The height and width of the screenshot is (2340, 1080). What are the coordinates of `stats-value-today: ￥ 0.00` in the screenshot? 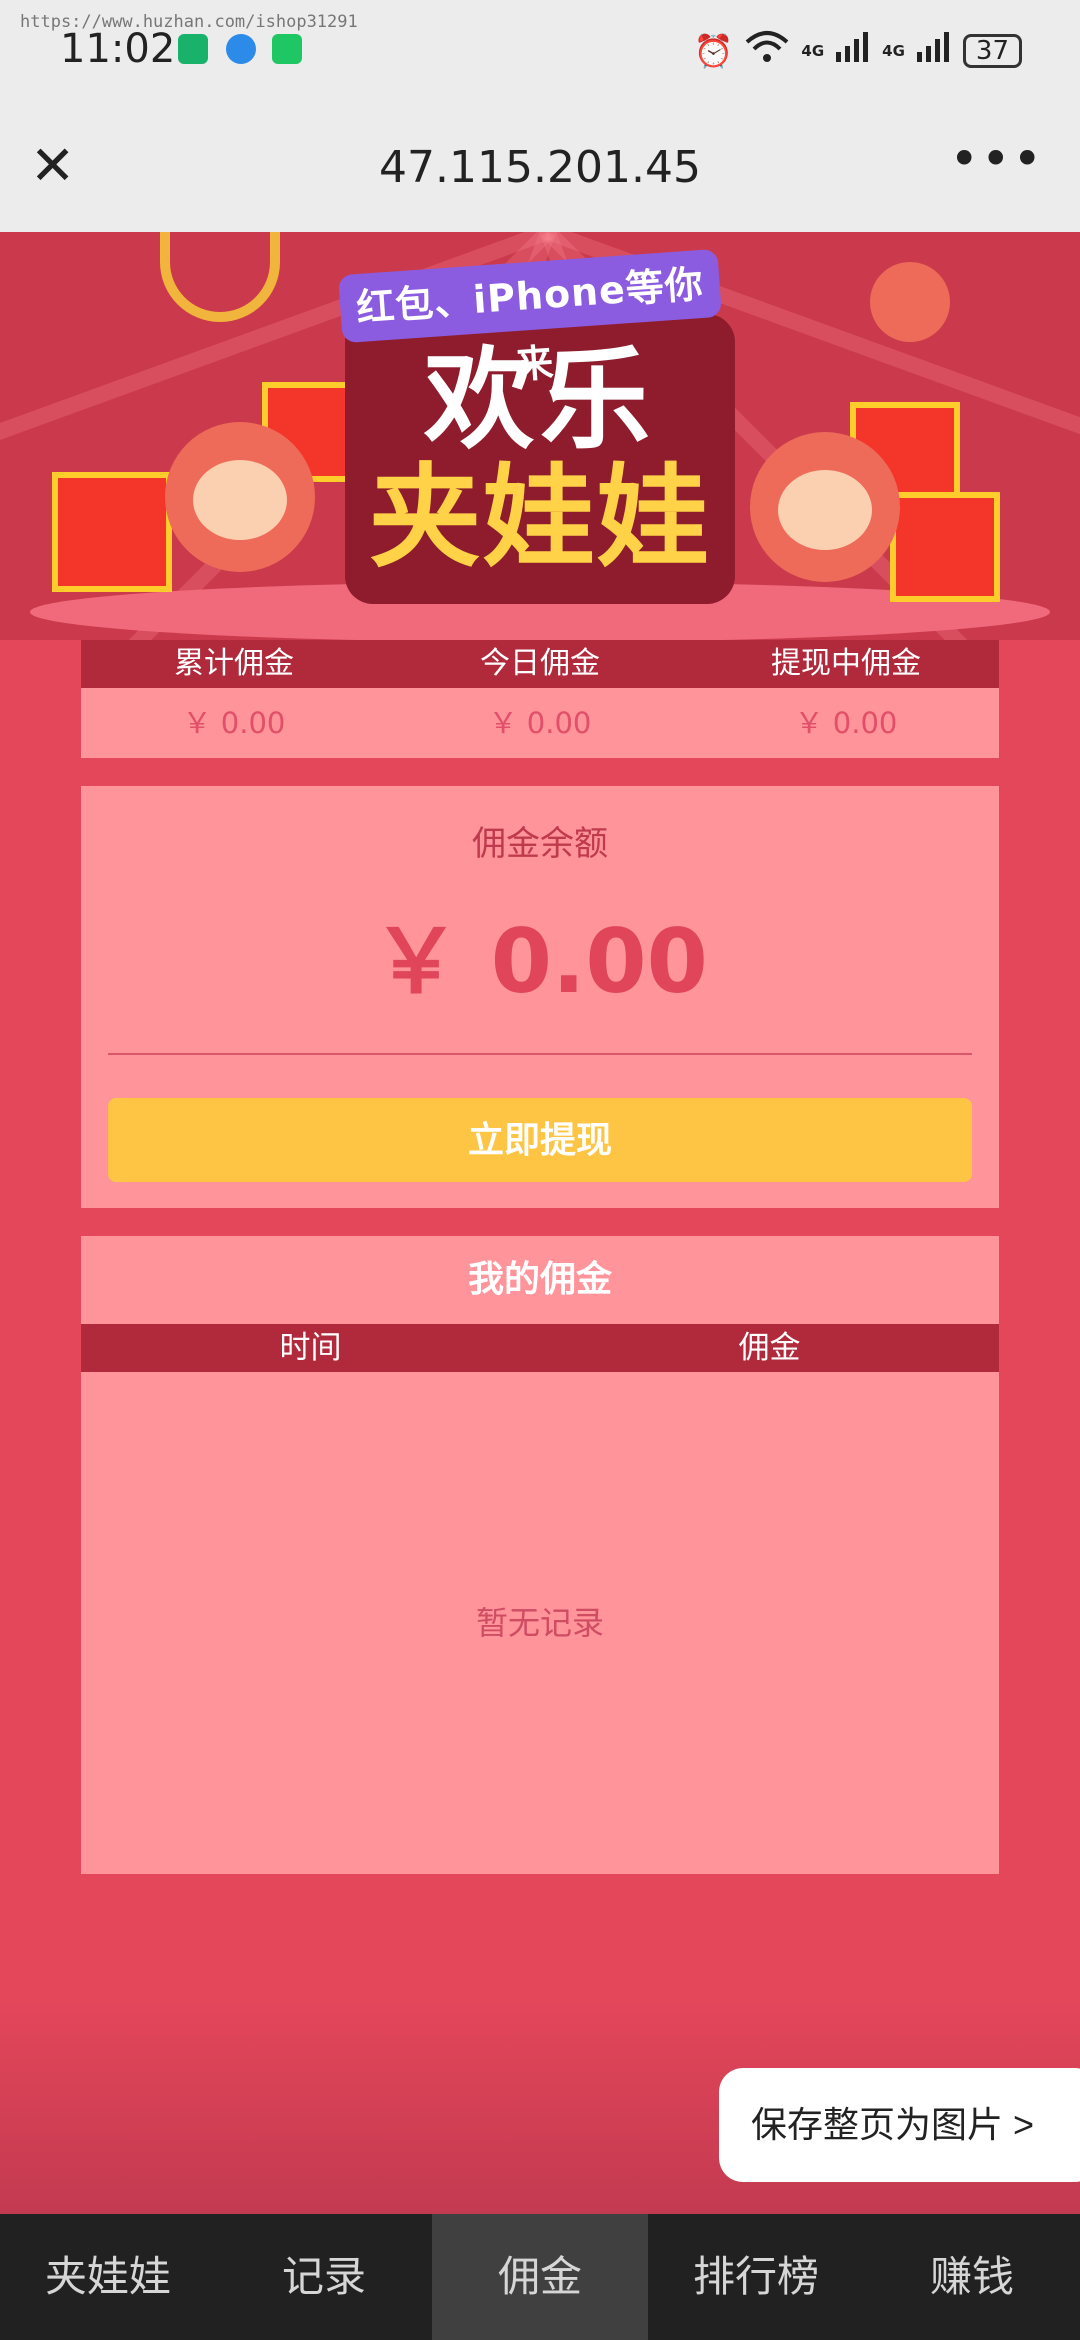 It's located at (540, 723).